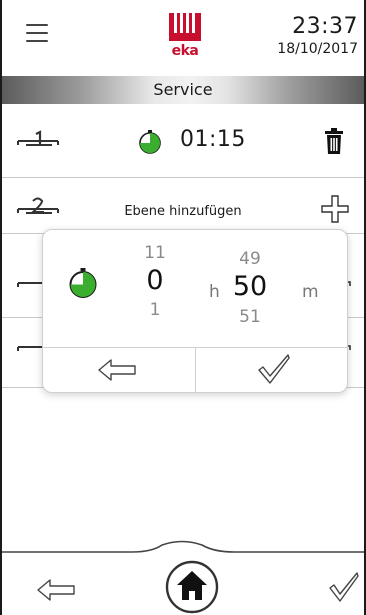 The image size is (366, 615). What do you see at coordinates (155, 310) in the screenshot?
I see `hours-next: 1` at bounding box center [155, 310].